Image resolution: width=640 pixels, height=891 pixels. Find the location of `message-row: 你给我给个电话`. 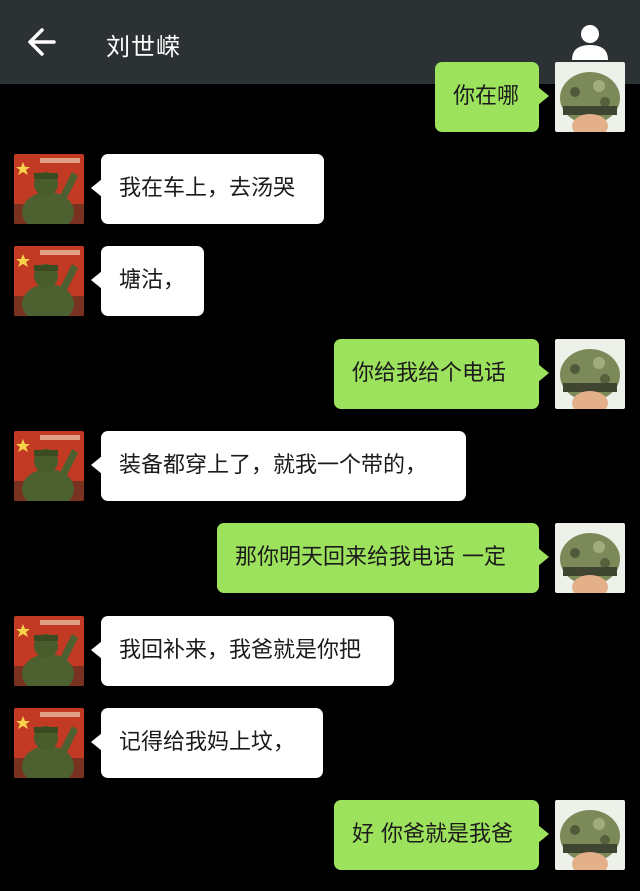

message-row: 你给我给个电话 is located at coordinates (320, 375).